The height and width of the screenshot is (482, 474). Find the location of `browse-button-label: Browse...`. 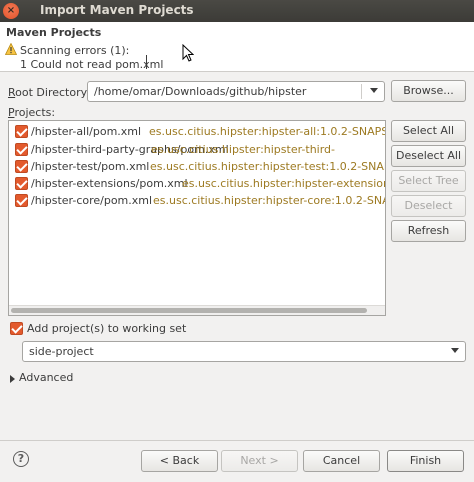

browse-button-label: Browse... is located at coordinates (428, 90).